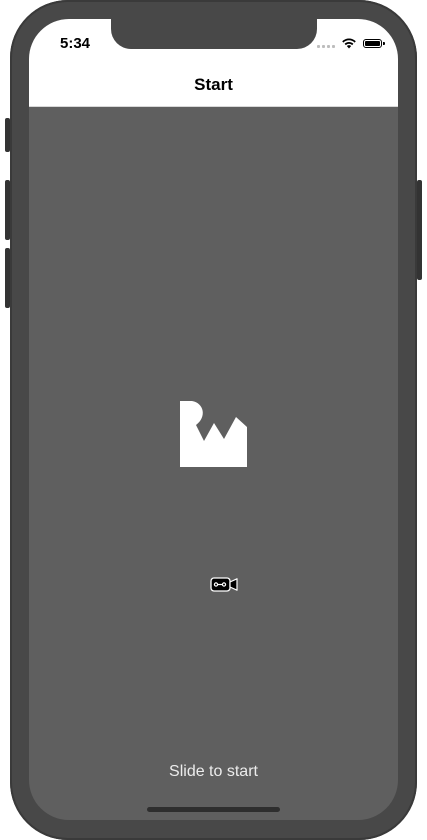 The image size is (427, 840). What do you see at coordinates (213, 84) in the screenshot?
I see `page-title: Start` at bounding box center [213, 84].